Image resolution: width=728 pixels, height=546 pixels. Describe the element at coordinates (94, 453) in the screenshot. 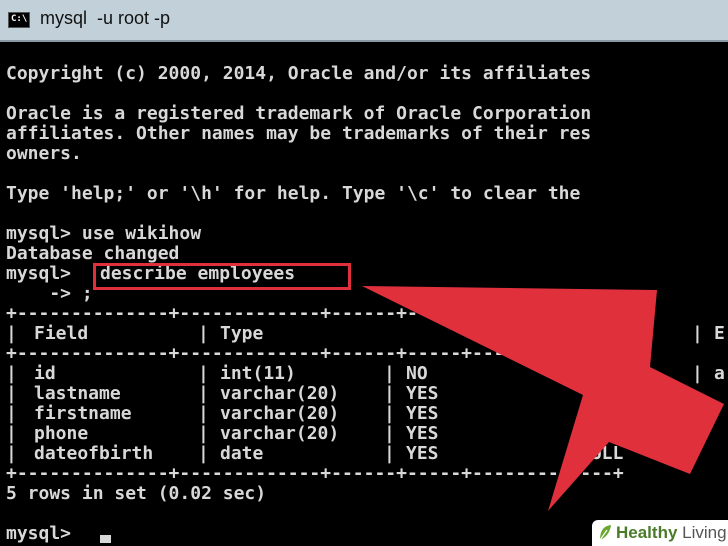

I see `table-cell-field: dateofbirth` at that location.